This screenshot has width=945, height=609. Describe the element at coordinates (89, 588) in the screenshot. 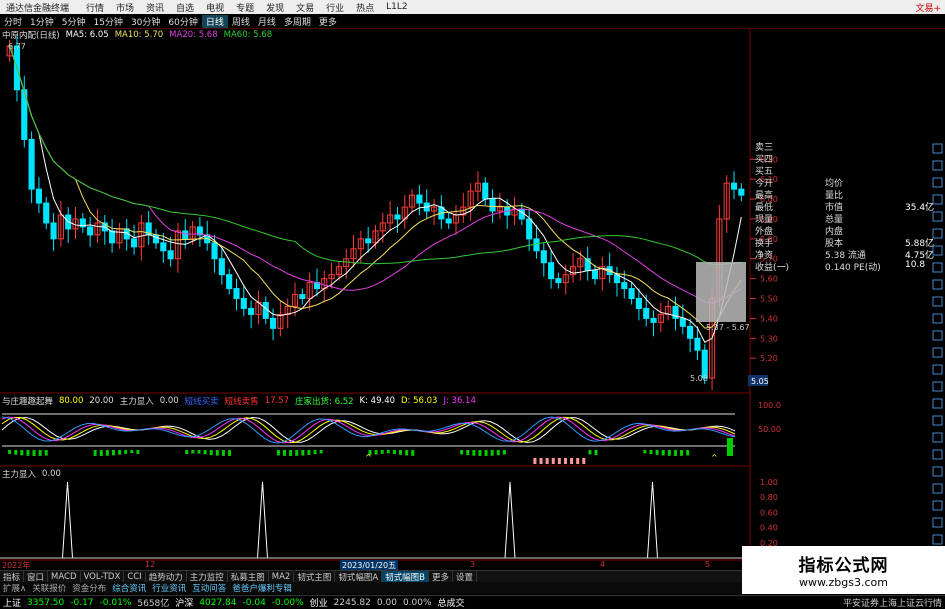

I see `info-tab: 资金分布` at that location.